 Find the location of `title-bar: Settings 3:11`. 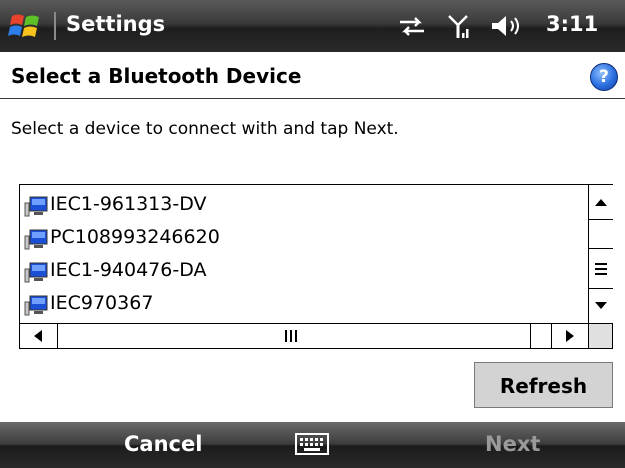

title-bar: Settings 3:11 is located at coordinates (312, 26).